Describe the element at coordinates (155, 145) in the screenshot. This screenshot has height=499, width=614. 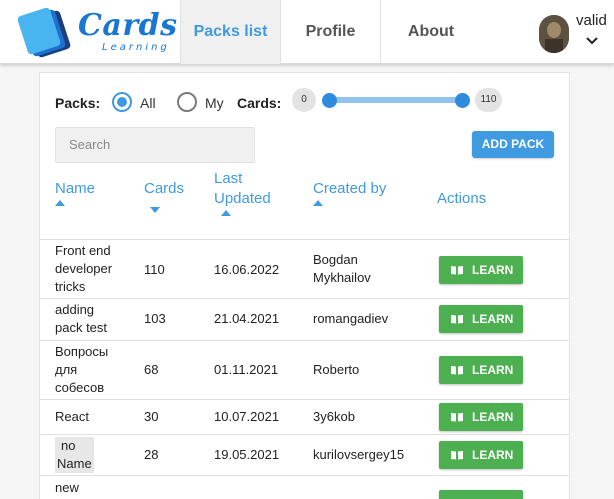
I see `search-input: Search` at that location.